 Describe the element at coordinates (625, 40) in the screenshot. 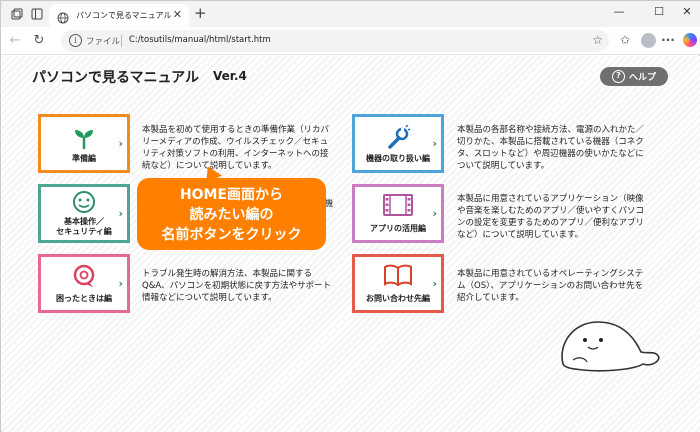

I see `favorites-icon: ✩` at that location.